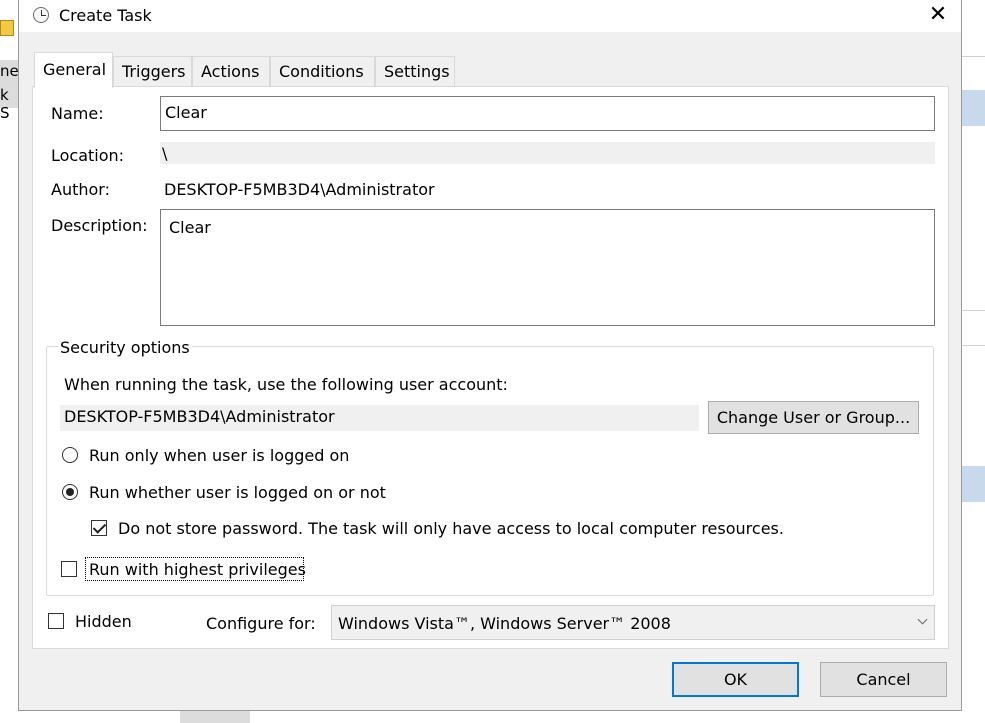 The height and width of the screenshot is (723, 985). What do you see at coordinates (99, 225) in the screenshot?
I see `description-label: Description:` at bounding box center [99, 225].